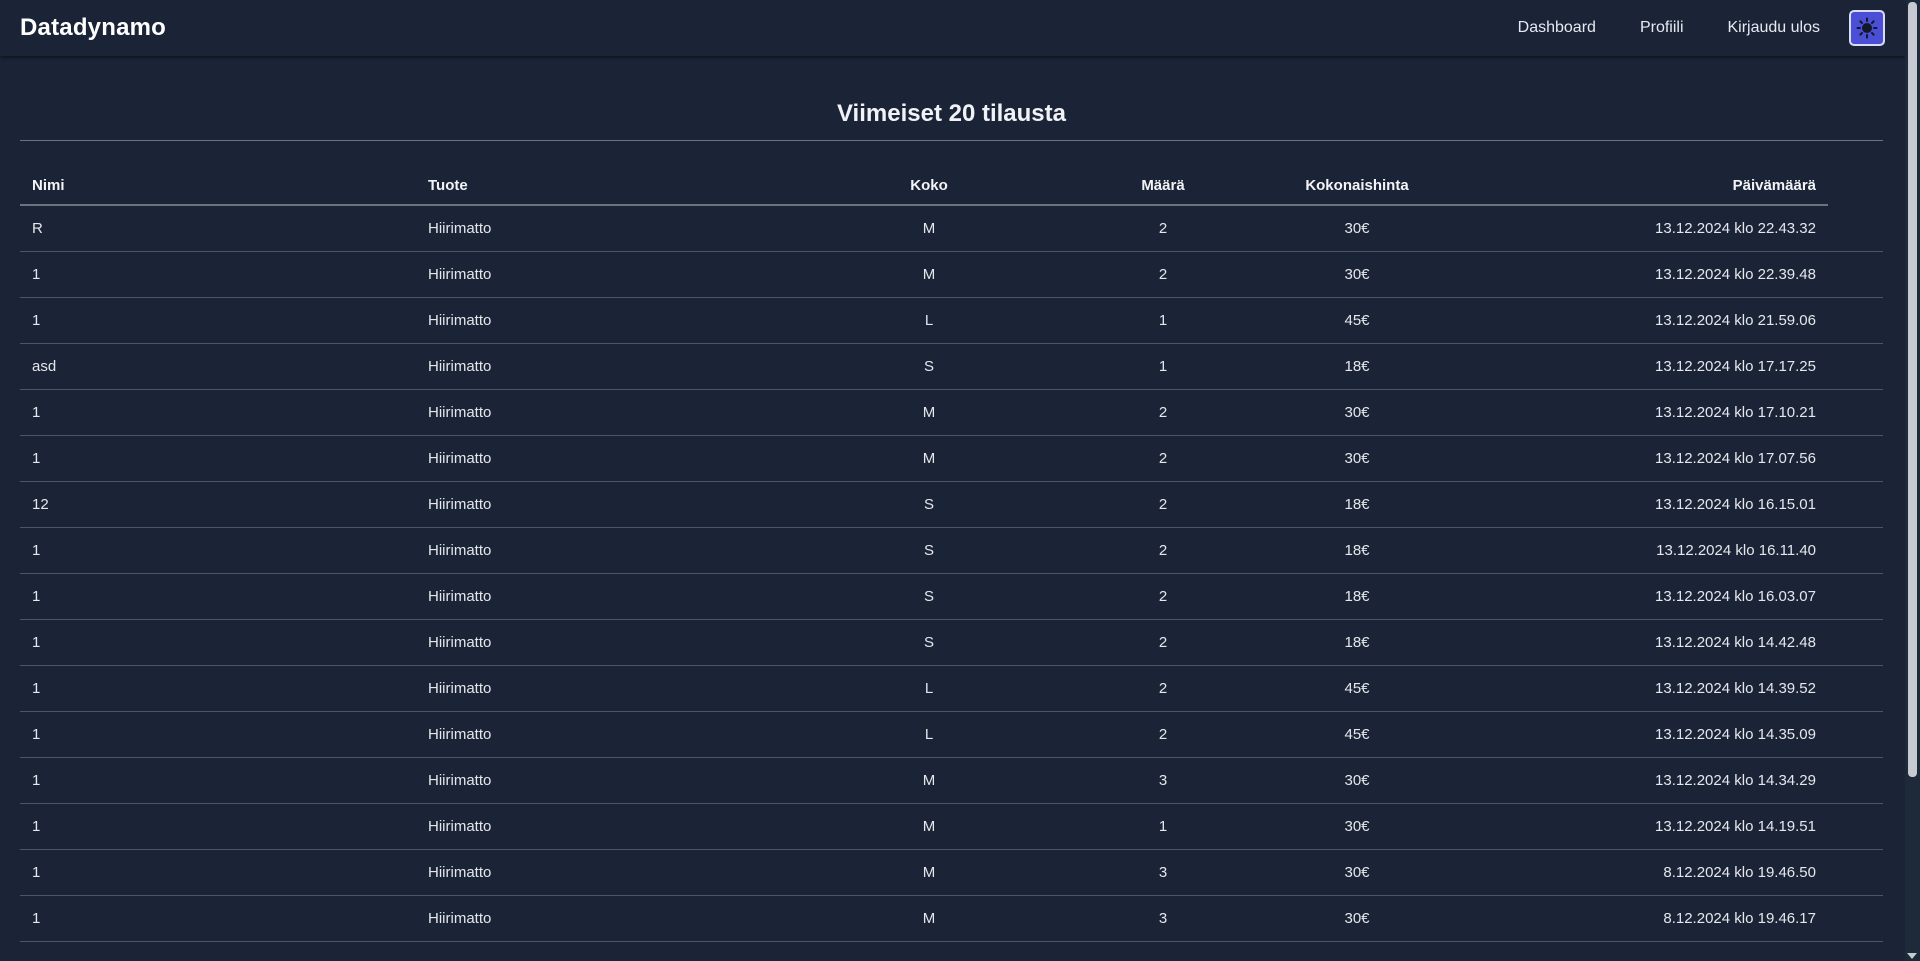  I want to click on page-title: Viimeiset 20 tilausta, so click(951, 113).